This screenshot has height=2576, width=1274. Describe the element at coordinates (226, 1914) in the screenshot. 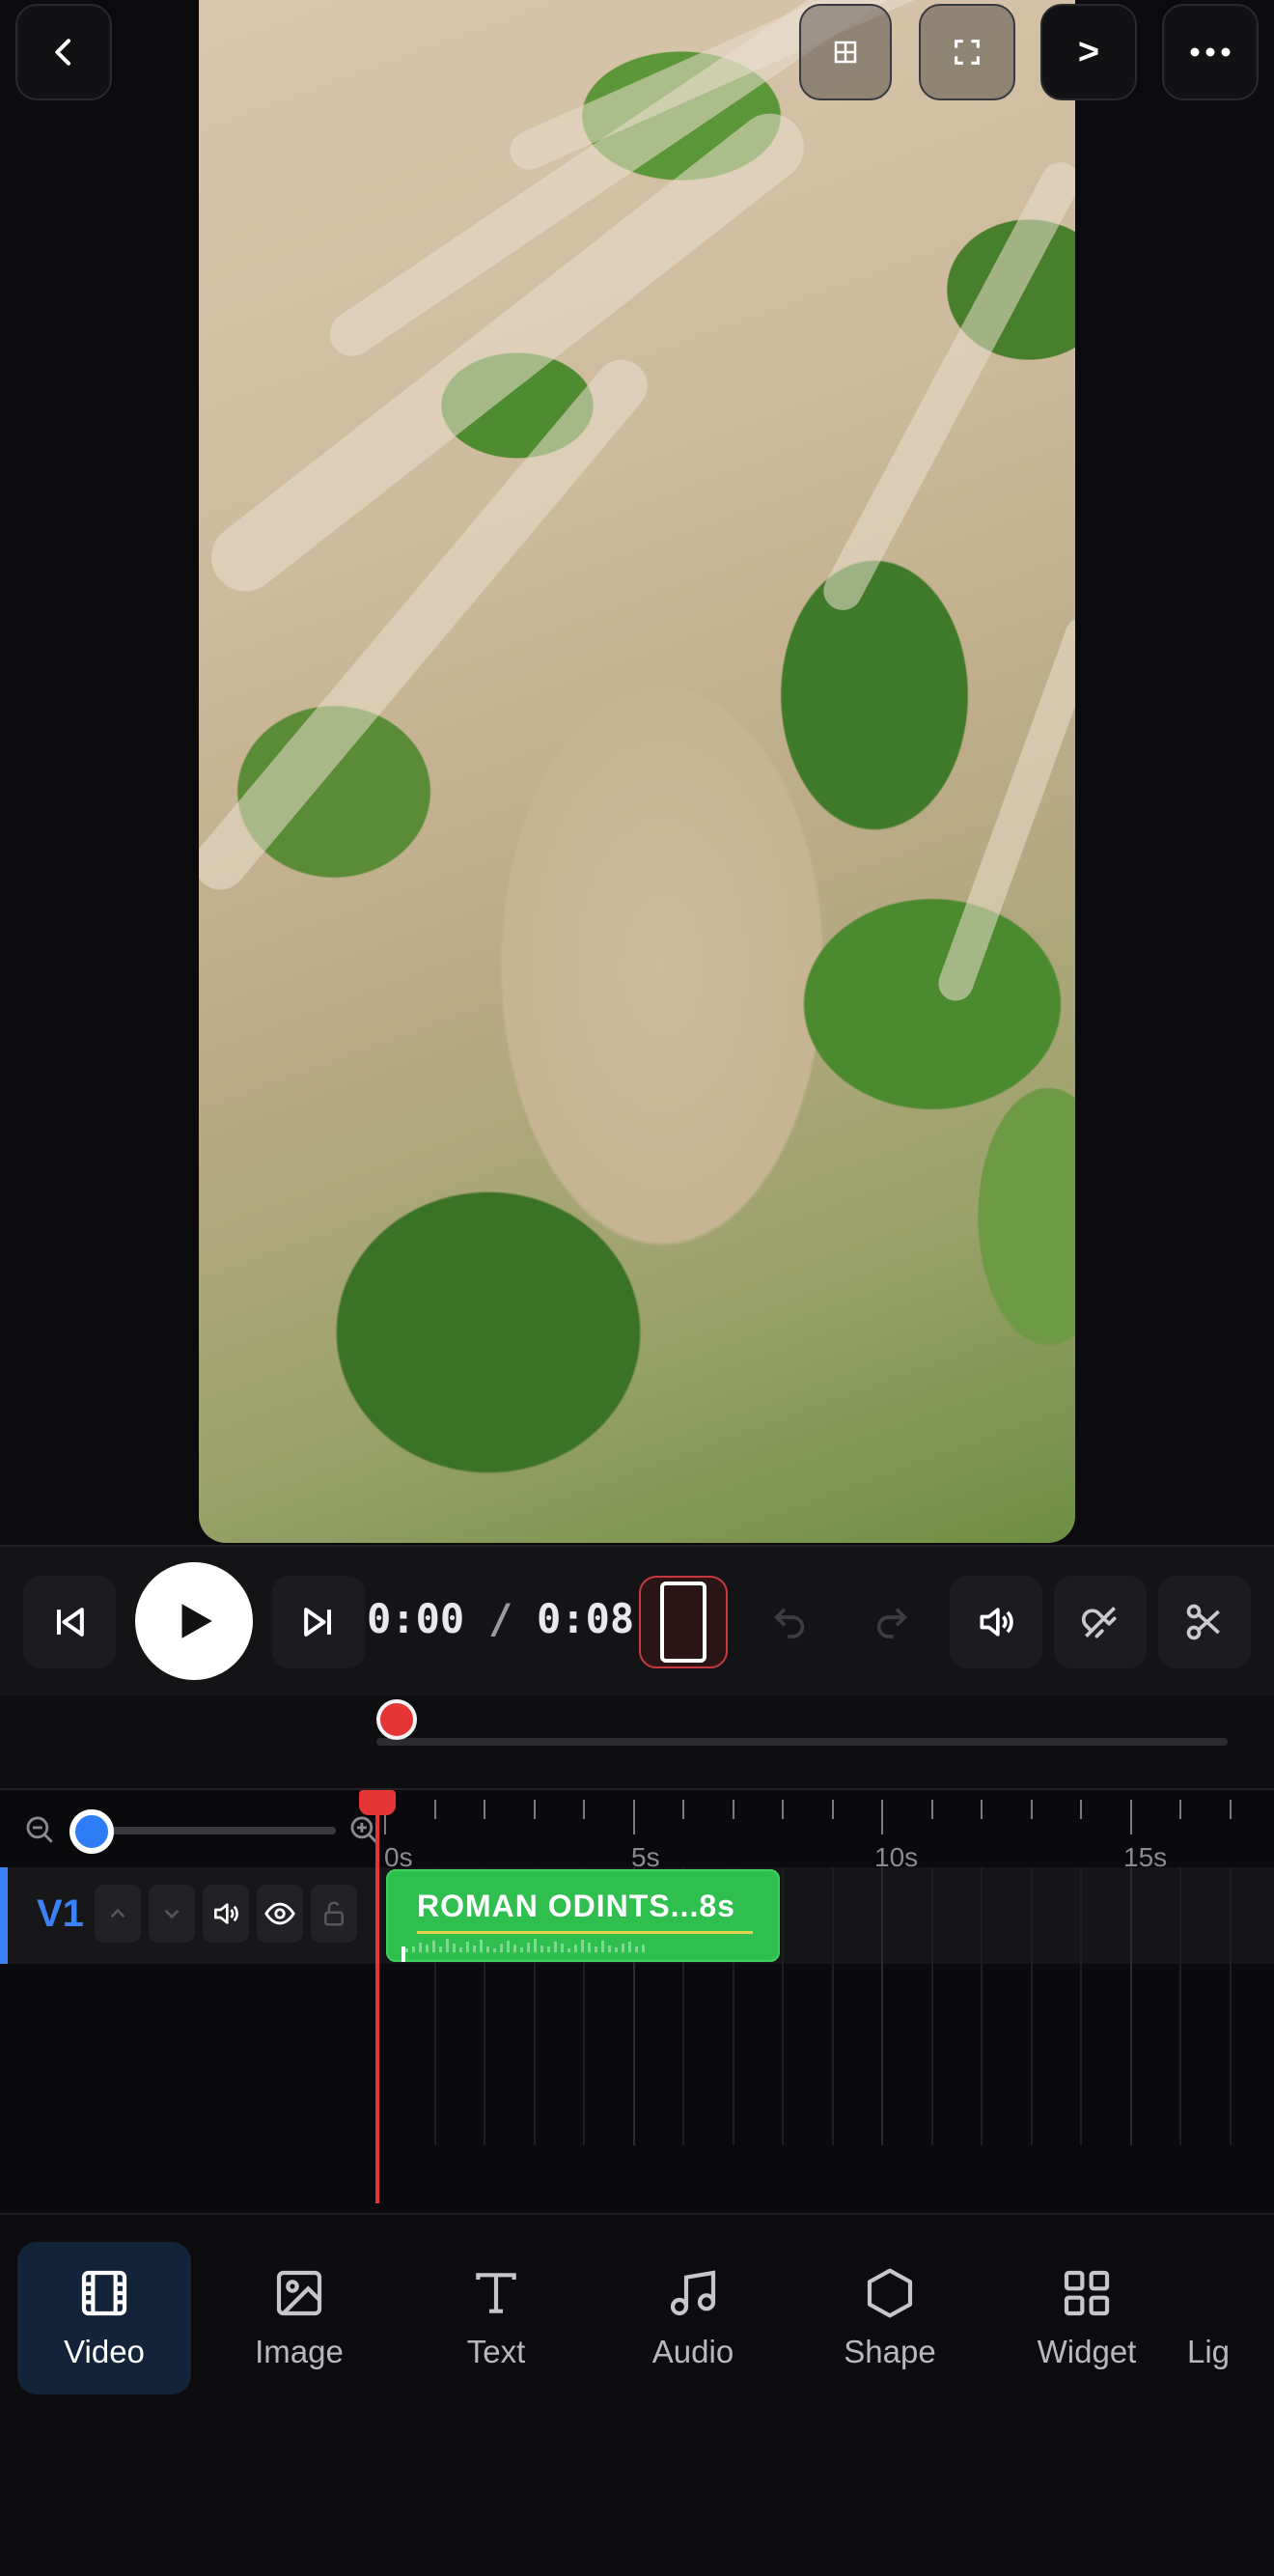

I see `track-mute-button` at that location.